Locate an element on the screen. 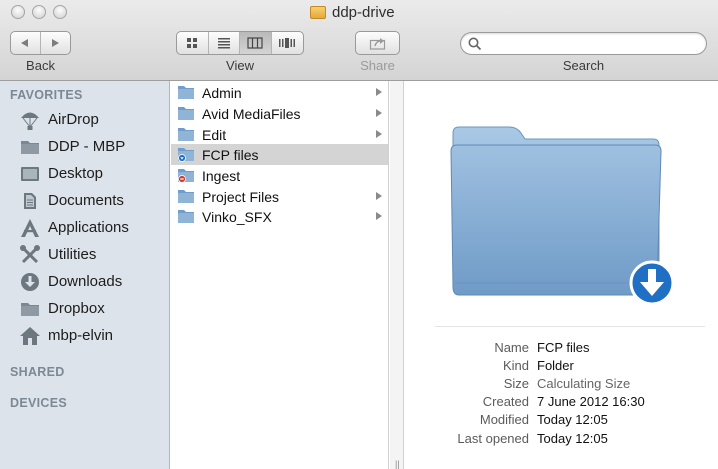  sidebar-item-mbp-elvin: mbp-elvin is located at coordinates (84, 335).